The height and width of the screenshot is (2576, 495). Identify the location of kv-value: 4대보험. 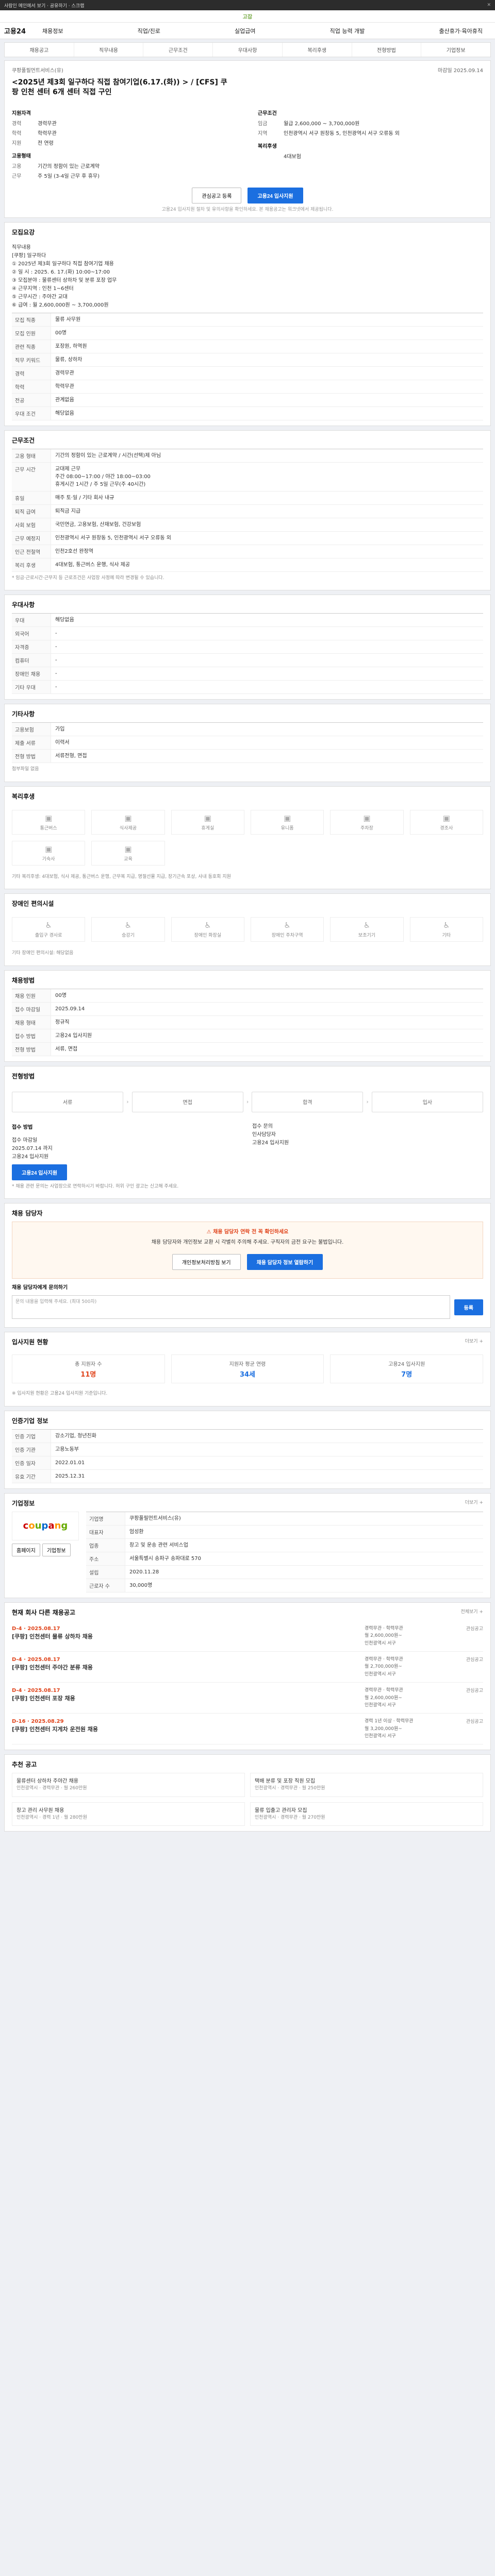
(292, 157).